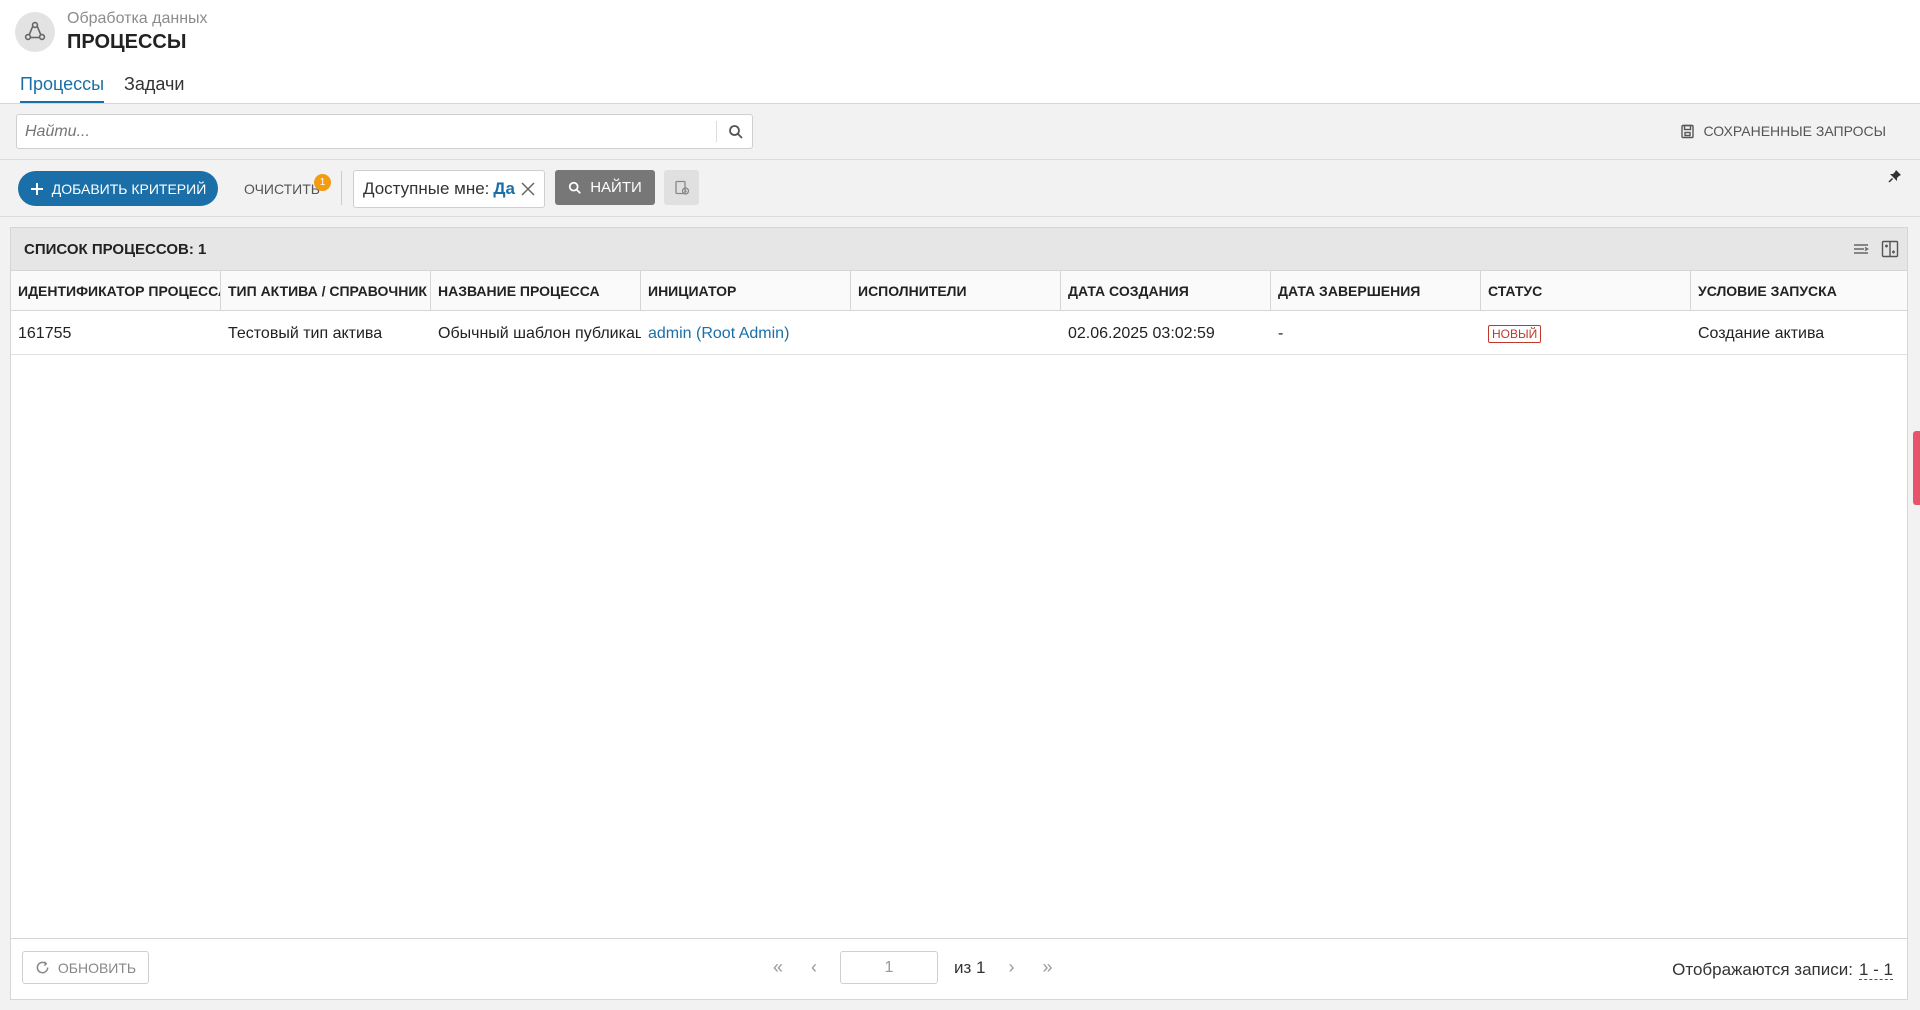 This screenshot has height=1010, width=1920. What do you see at coordinates (956, 291) in the screenshot?
I see `column-header-executors: ИСПОЛНИТЕЛИ` at bounding box center [956, 291].